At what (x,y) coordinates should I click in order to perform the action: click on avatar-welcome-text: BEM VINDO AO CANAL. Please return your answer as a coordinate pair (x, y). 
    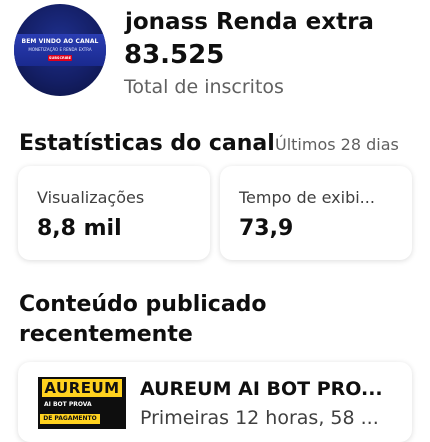
    Looking at the image, I should click on (60, 41).